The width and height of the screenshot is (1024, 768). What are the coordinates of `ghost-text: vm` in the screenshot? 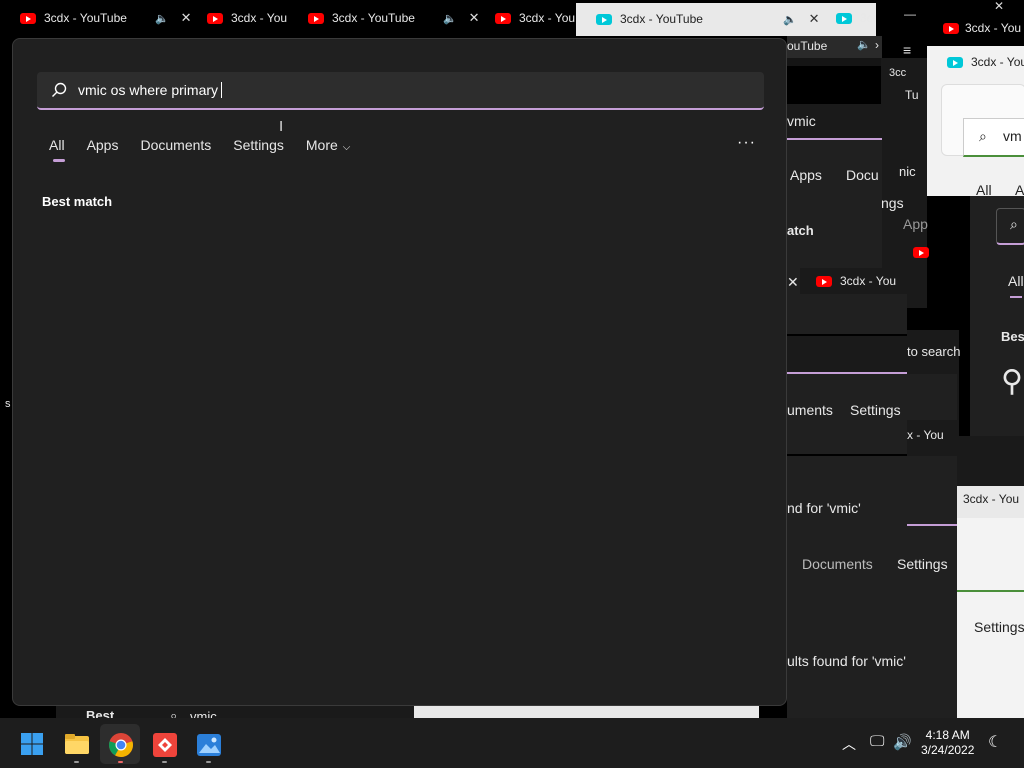 It's located at (1012, 136).